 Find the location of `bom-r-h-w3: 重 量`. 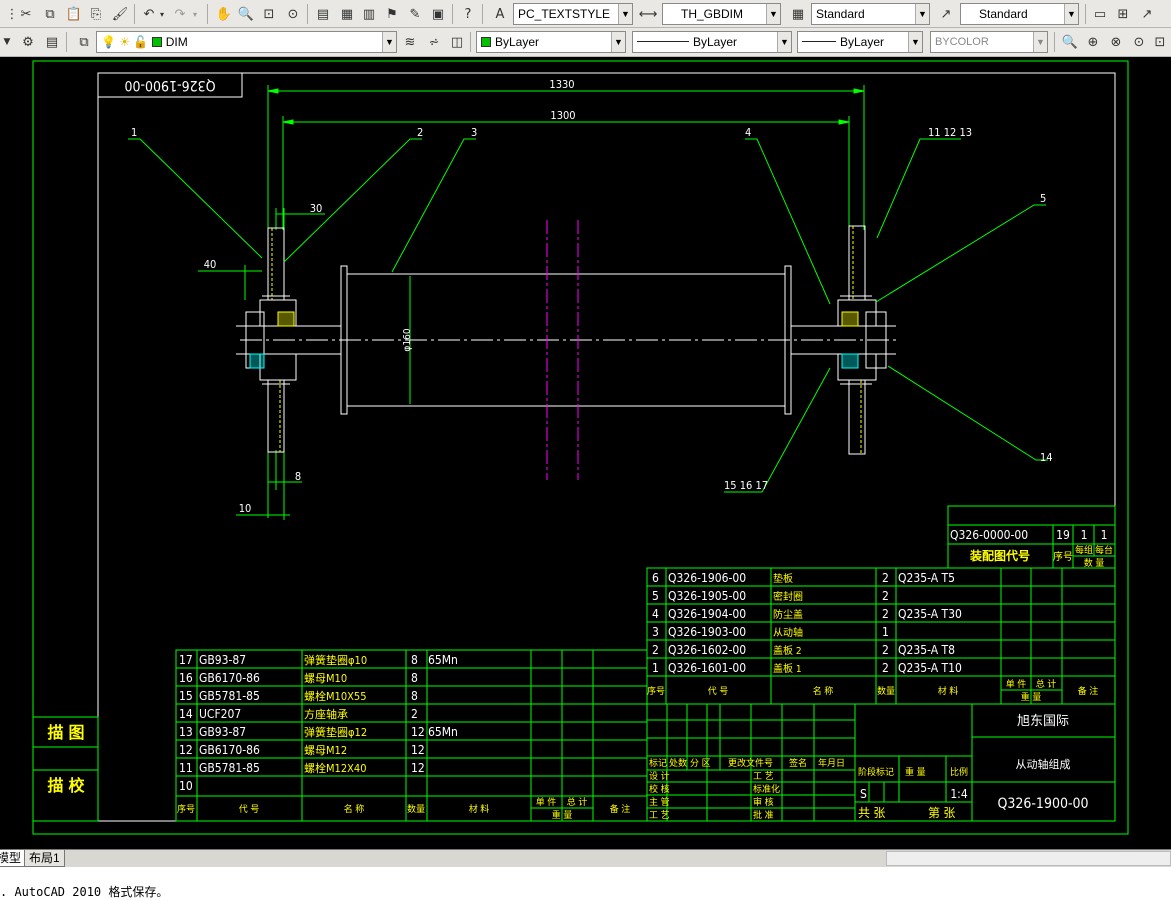

bom-r-h-w3: 重 量 is located at coordinates (1031, 697).